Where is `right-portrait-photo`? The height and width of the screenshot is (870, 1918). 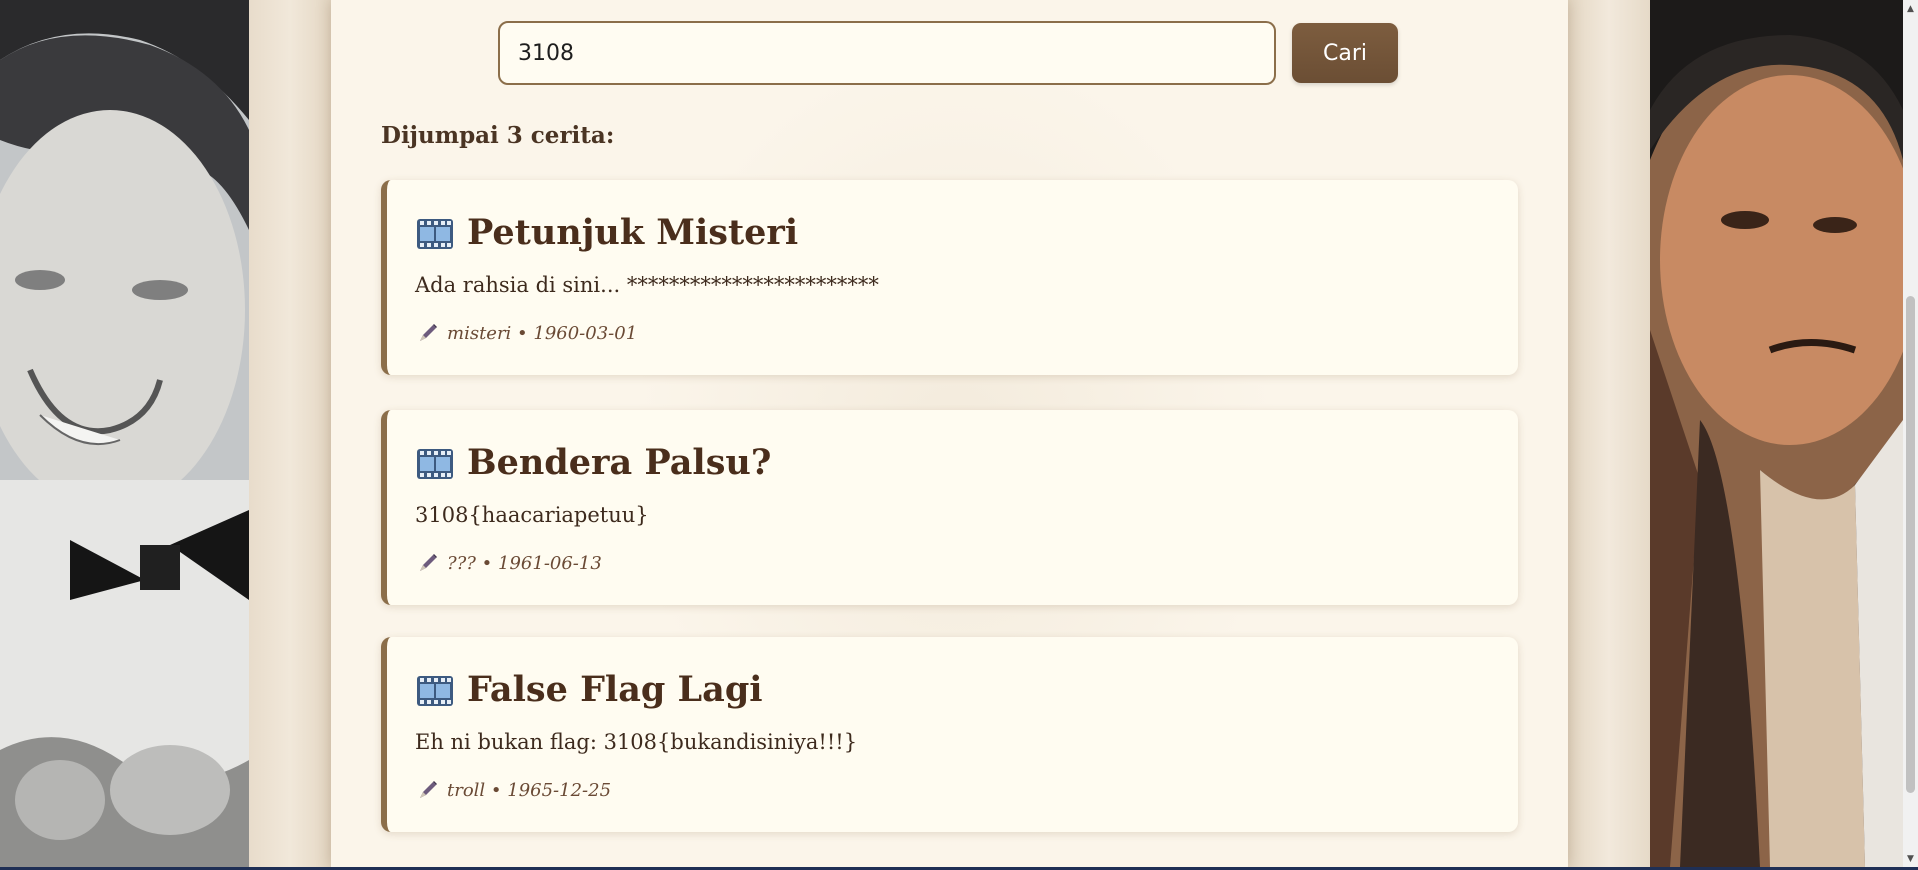 right-portrait-photo is located at coordinates (1776, 433).